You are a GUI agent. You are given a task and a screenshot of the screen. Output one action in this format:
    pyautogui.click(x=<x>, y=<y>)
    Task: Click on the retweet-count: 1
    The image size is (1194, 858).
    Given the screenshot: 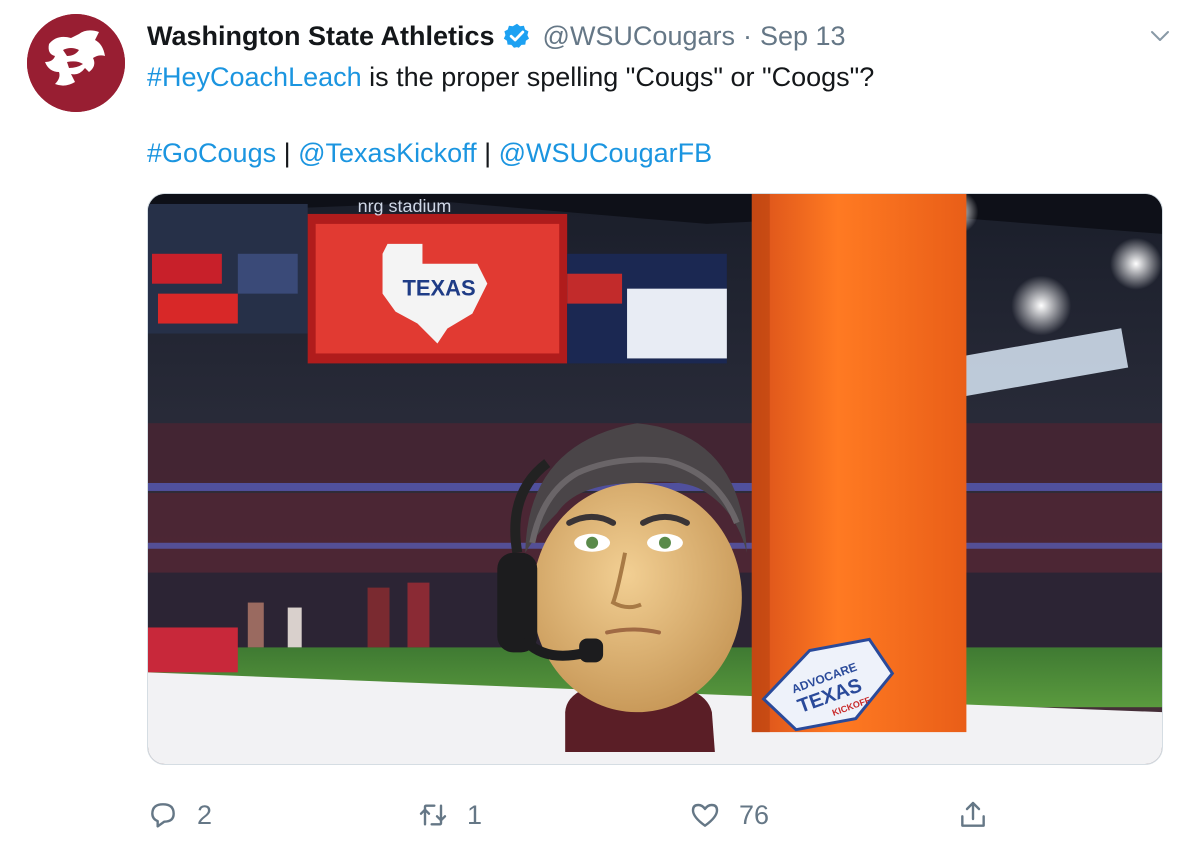 What is the action you would take?
    pyautogui.click(x=475, y=814)
    